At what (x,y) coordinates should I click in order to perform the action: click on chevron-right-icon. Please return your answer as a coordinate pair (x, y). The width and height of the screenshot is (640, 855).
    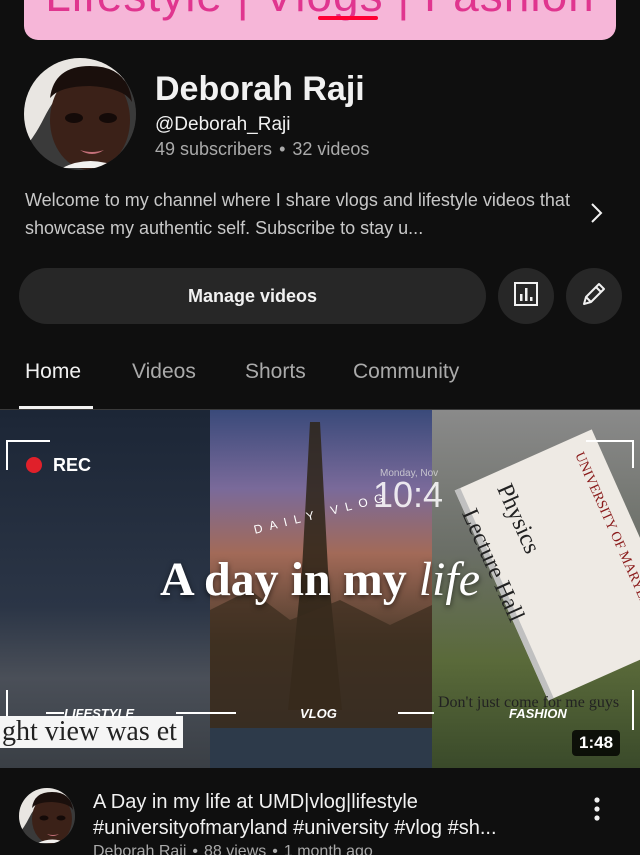
    Looking at the image, I should click on (596, 213).